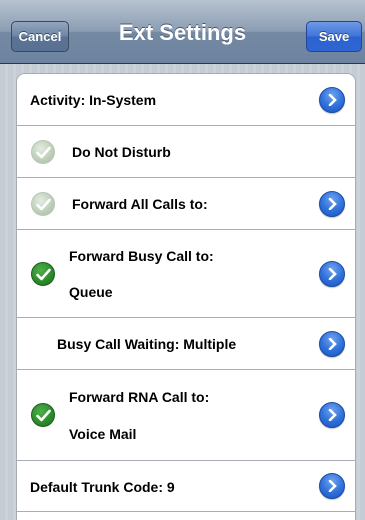 The height and width of the screenshot is (520, 365). Describe the element at coordinates (186, 152) in the screenshot. I see `row-do-not-disturb: Do Not Disturb` at that location.